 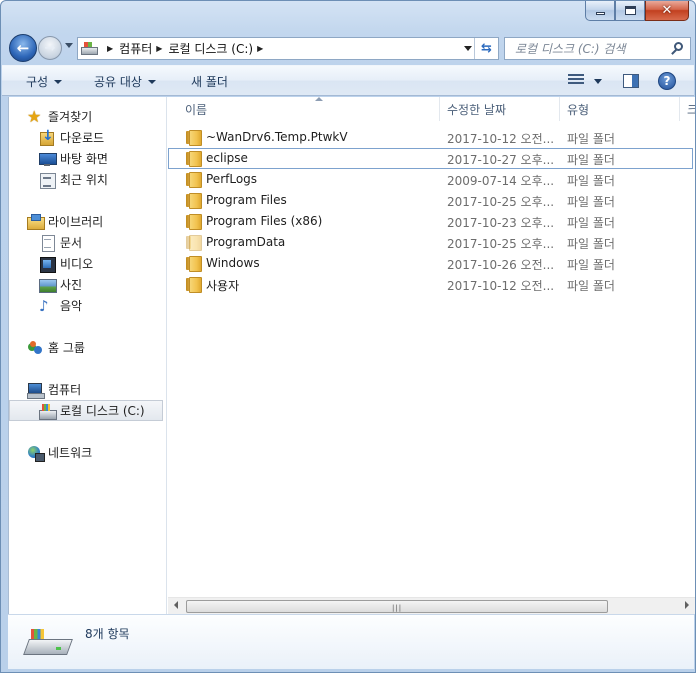 I want to click on breadcrumb-local-disk: 로컬 디스크 (C:), so click(x=210, y=48).